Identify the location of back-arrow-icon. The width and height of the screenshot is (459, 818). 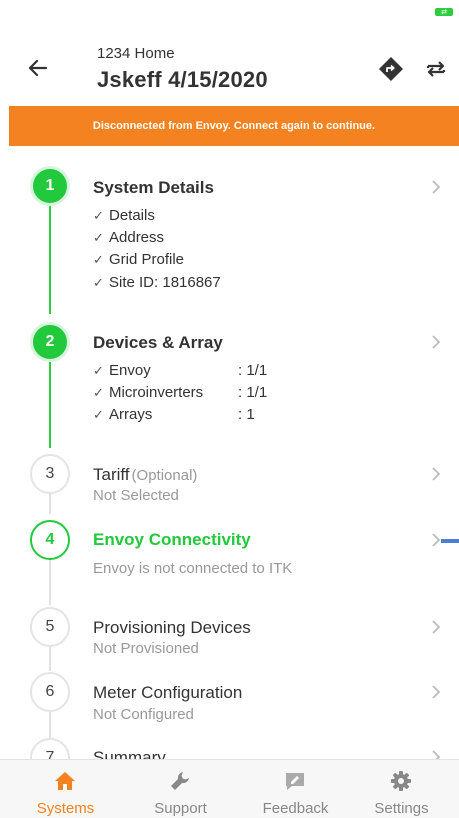
(38, 68).